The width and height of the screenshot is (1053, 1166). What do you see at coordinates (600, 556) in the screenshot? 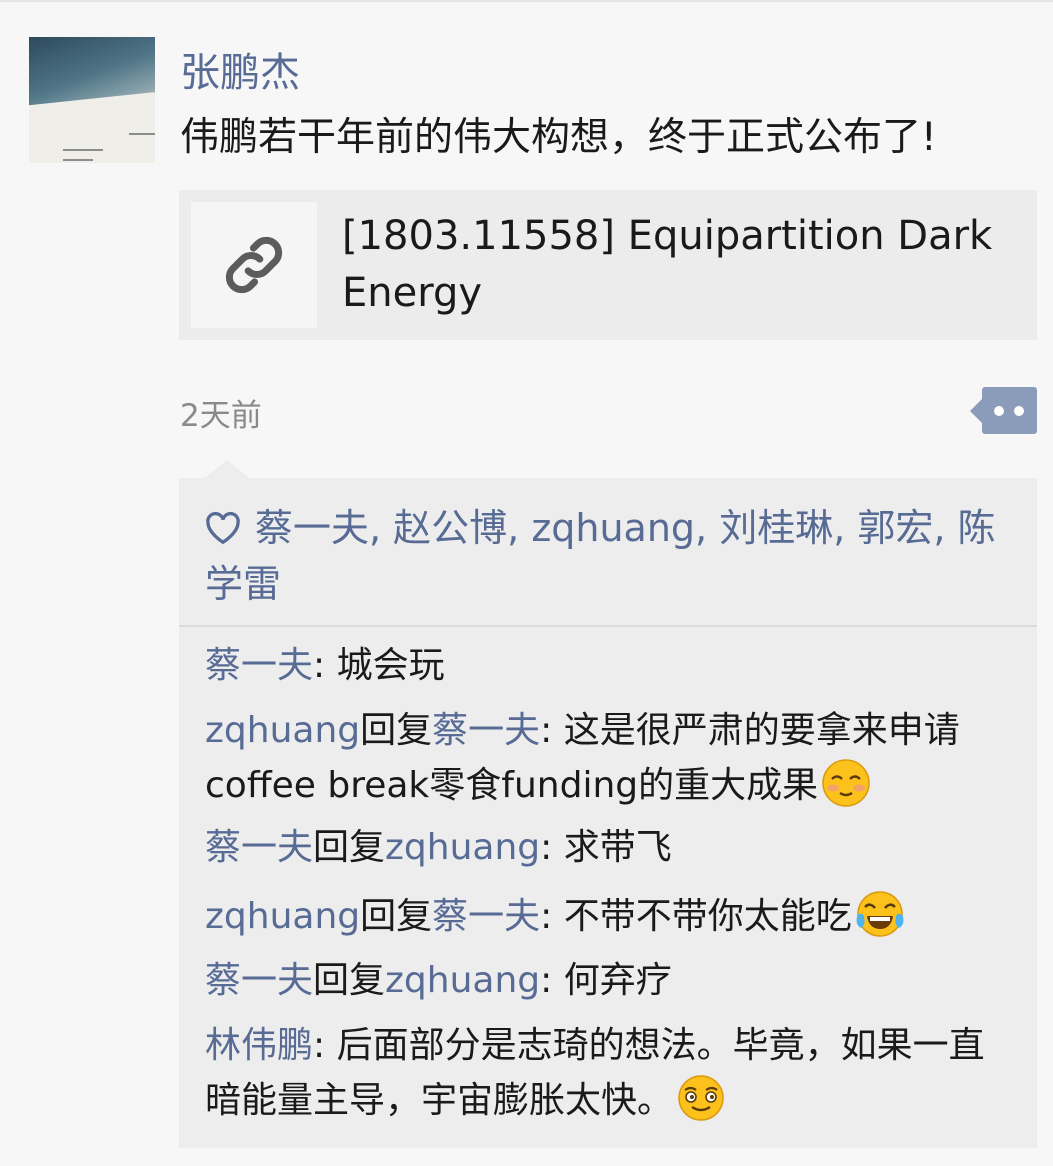
I see `likes-names: 蔡一夫, 赵公博, zqhuang, 刘桂琳, 郭宏, 陈学雷` at bounding box center [600, 556].